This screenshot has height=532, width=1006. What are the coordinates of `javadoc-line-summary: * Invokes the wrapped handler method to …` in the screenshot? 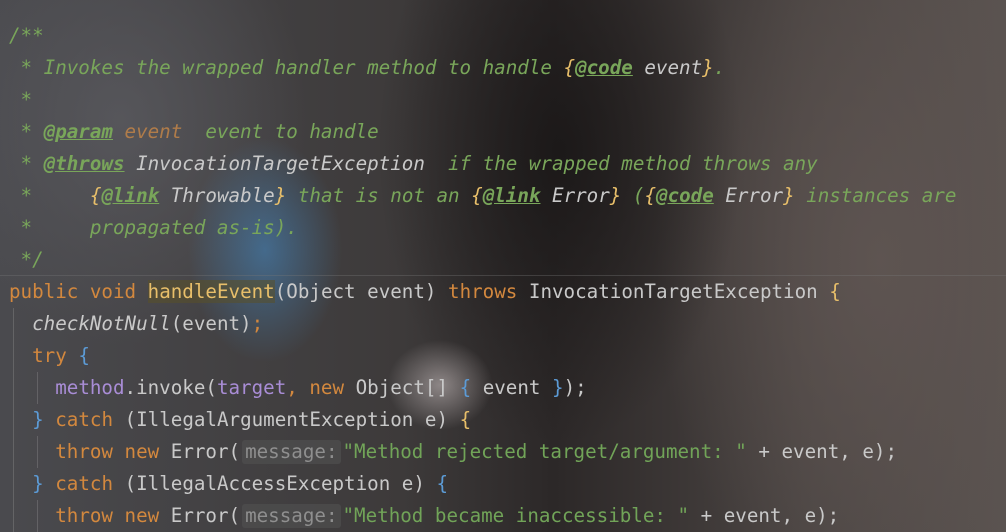 It's located at (367, 67).